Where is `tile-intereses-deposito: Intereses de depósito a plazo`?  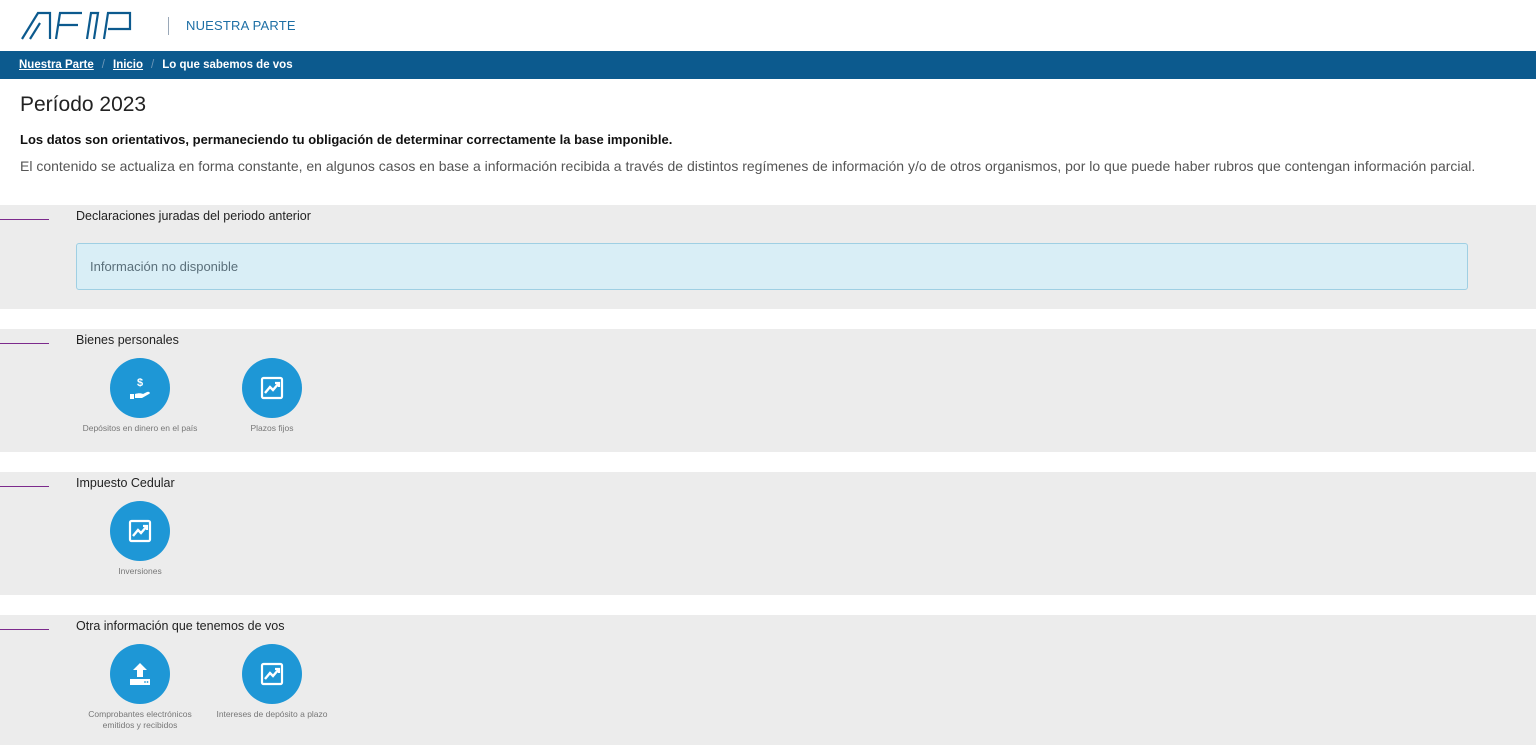
tile-intereses-deposito: Intereses de depósito a plazo is located at coordinates (272, 682).